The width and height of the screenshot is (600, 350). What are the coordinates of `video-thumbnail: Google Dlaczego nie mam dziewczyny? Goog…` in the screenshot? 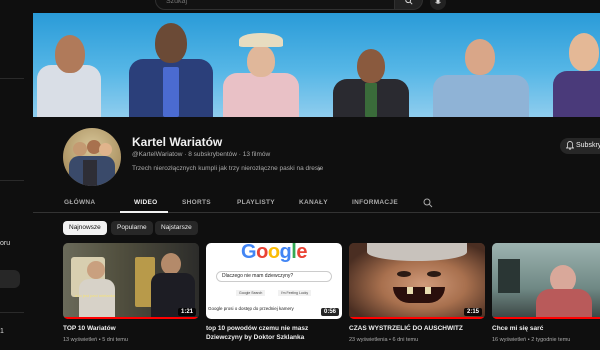 It's located at (274, 281).